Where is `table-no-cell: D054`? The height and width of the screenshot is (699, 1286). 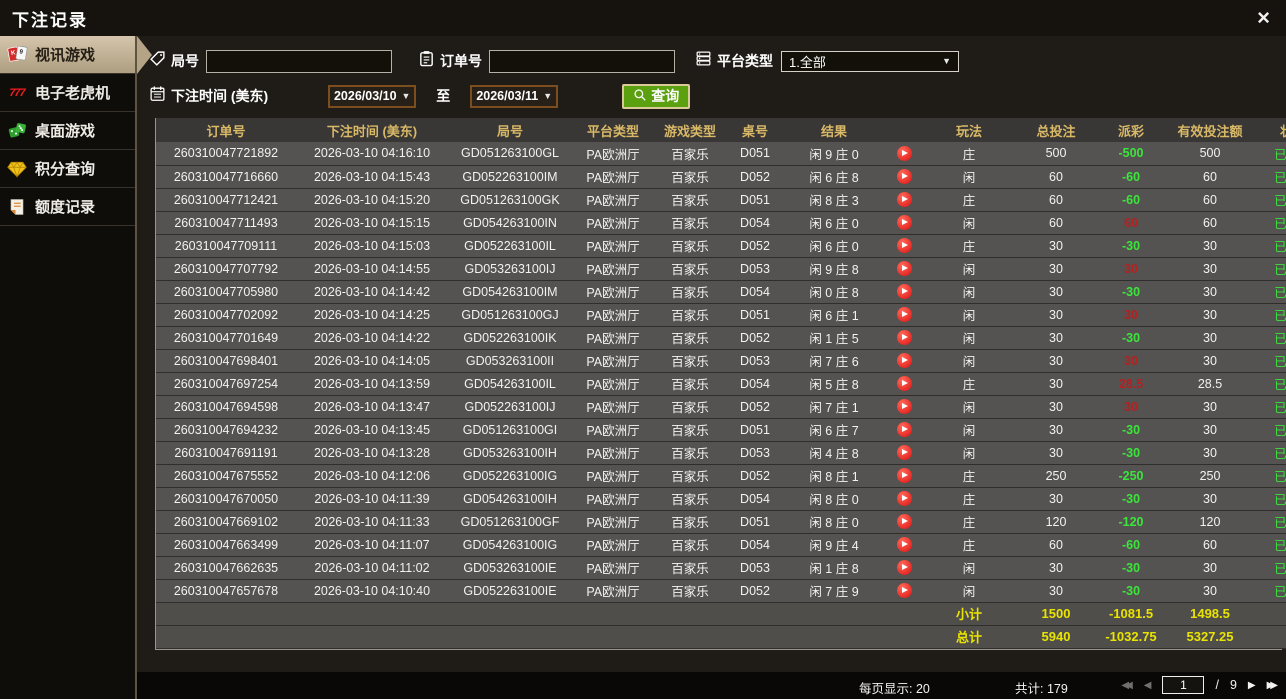
table-no-cell: D054 is located at coordinates (755, 545).